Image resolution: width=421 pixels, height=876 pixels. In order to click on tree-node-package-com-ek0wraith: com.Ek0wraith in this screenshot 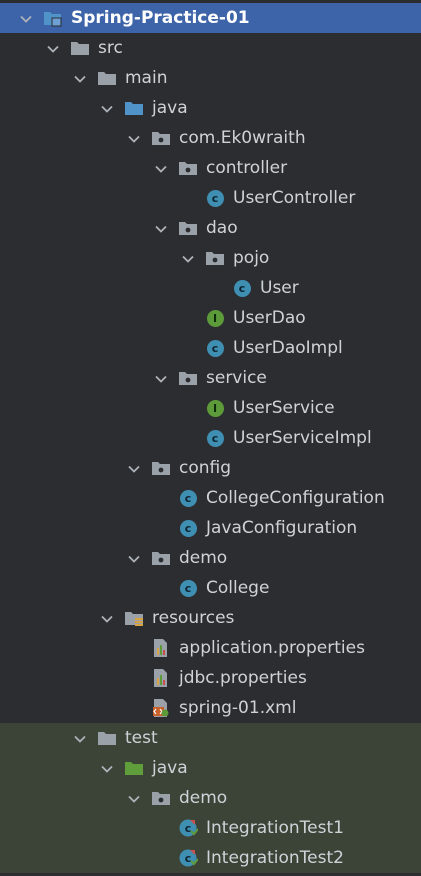, I will do `click(210, 138)`.